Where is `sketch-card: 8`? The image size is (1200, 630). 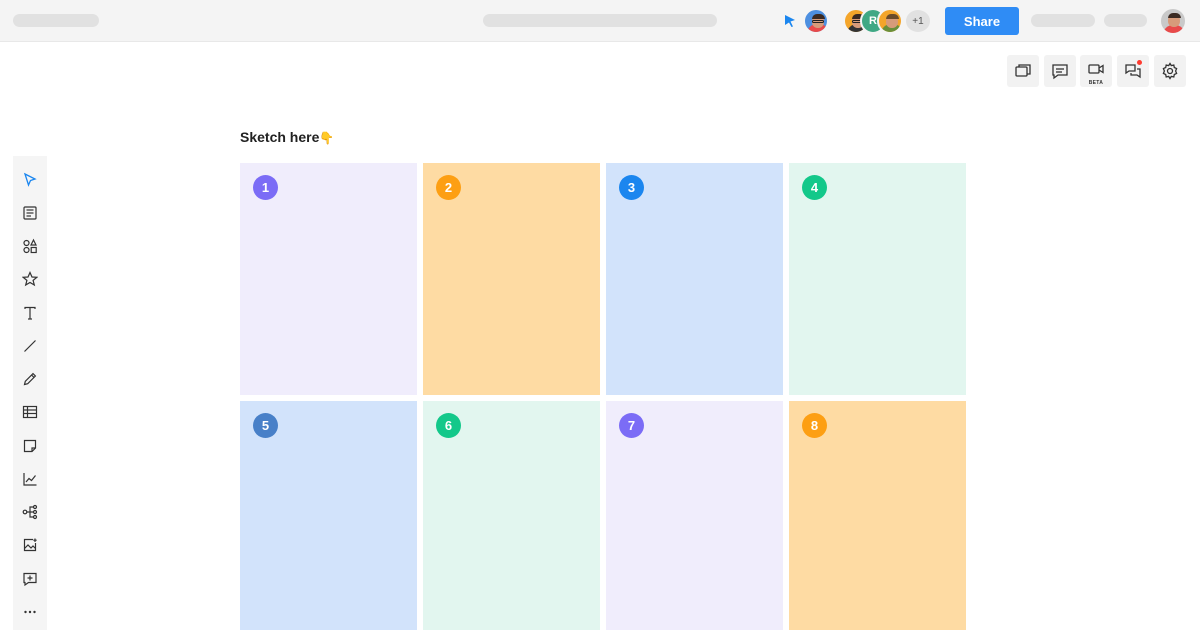
sketch-card: 8 is located at coordinates (877, 515).